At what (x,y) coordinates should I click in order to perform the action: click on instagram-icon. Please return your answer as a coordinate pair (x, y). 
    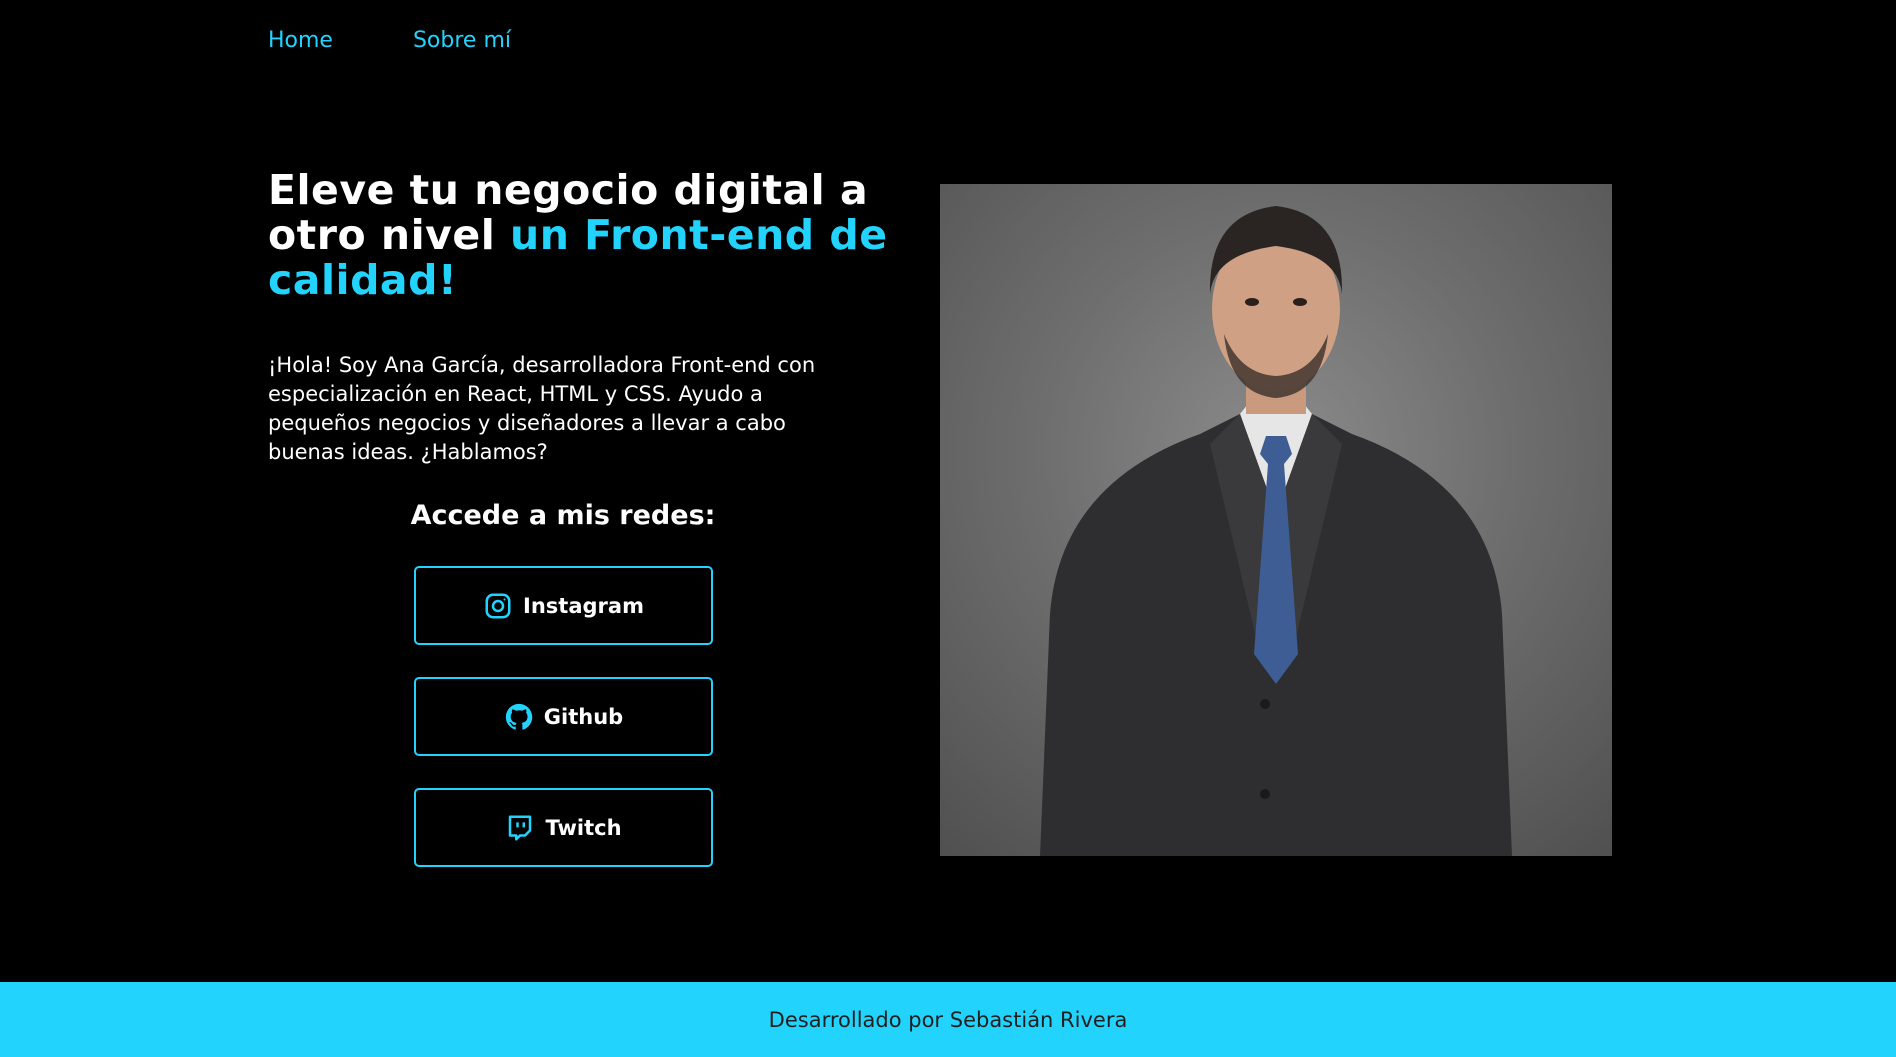
    Looking at the image, I should click on (498, 605).